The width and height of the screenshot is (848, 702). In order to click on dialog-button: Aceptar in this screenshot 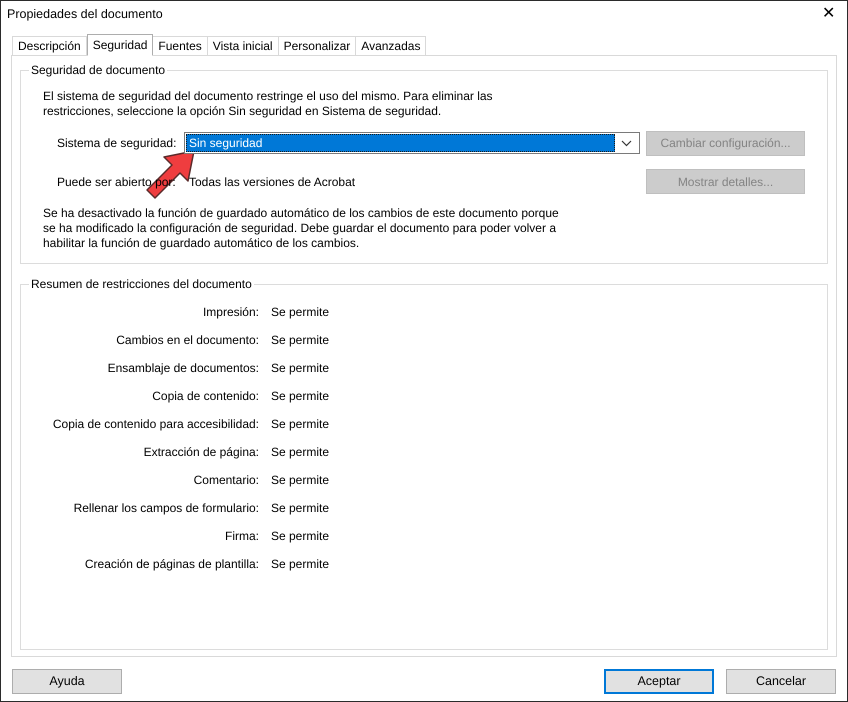, I will do `click(659, 681)`.